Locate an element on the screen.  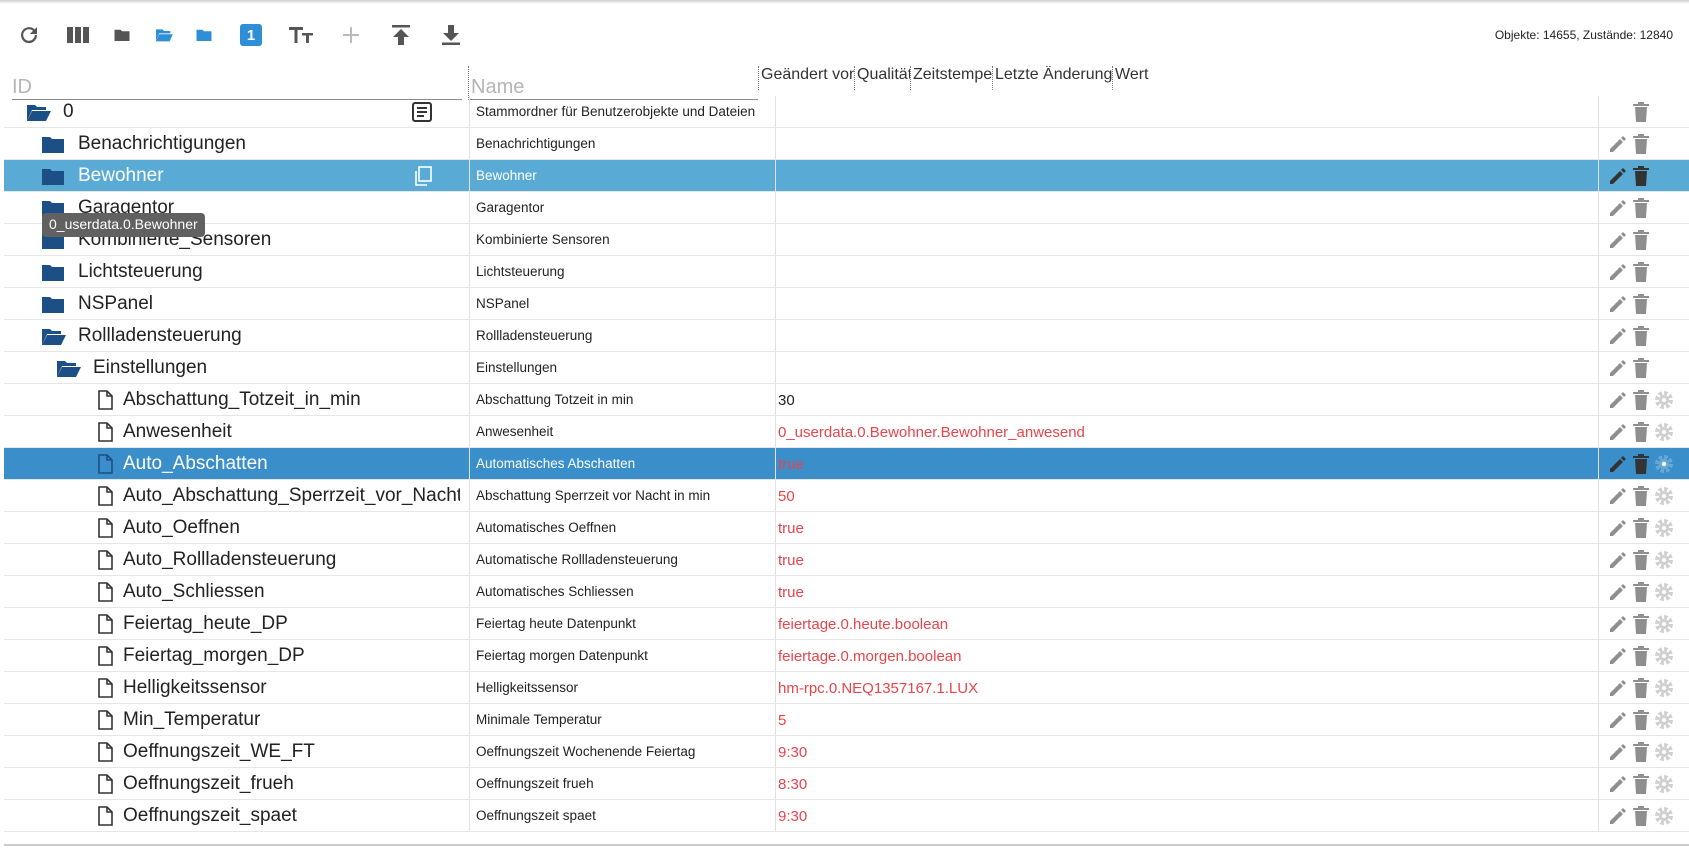
state-value: 5 is located at coordinates (782, 720).